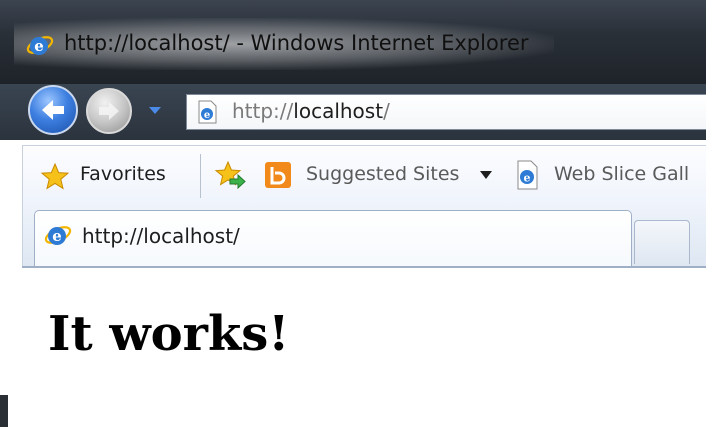  Describe the element at coordinates (230, 175) in the screenshot. I see `add-to-favorites-bar-icon` at that location.